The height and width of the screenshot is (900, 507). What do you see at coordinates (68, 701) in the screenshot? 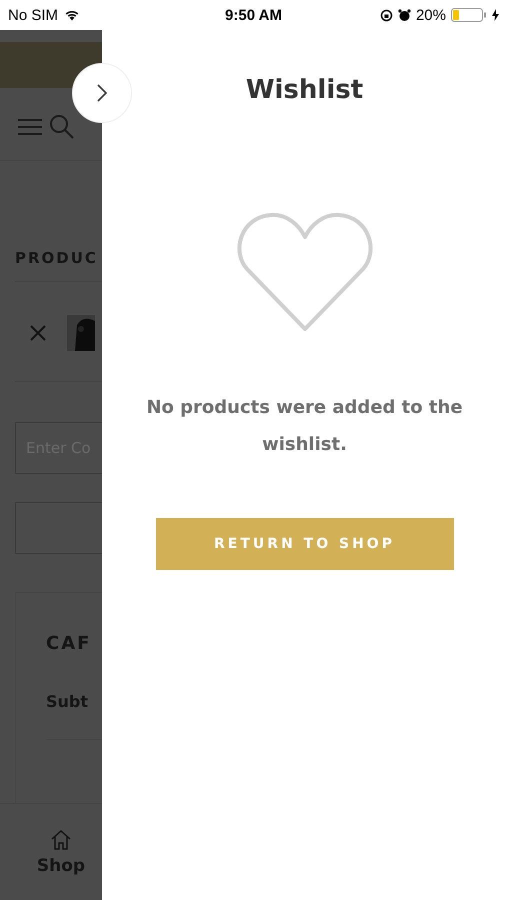
I see `subtotal-label: Subt` at bounding box center [68, 701].